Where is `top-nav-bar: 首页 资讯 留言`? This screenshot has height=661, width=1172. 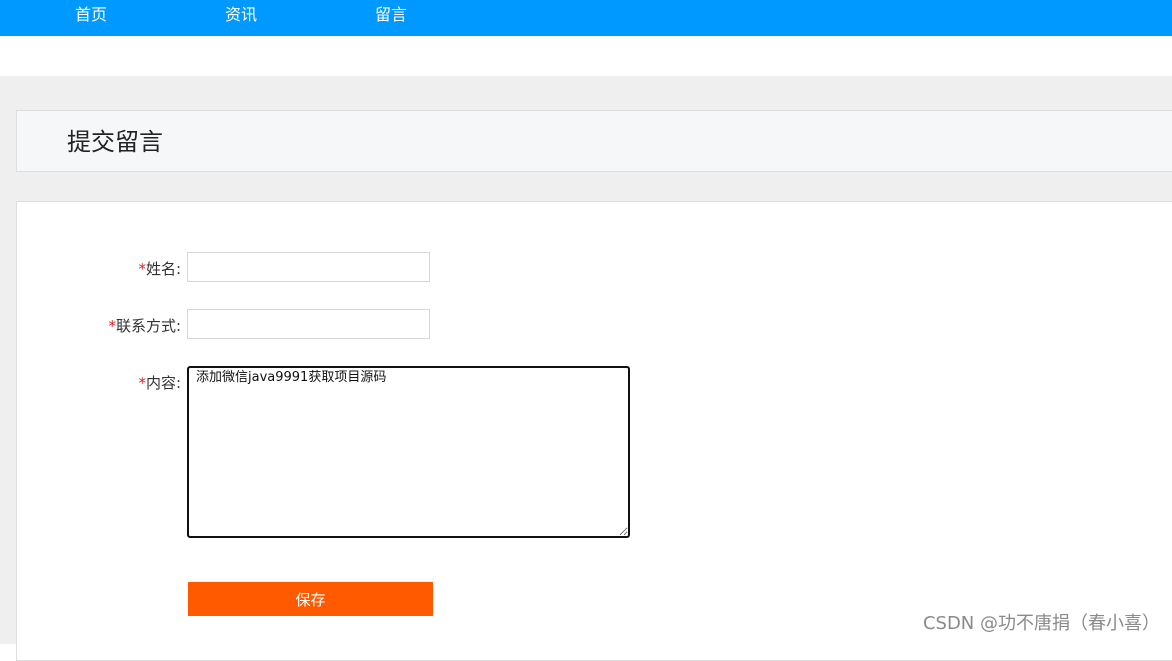
top-nav-bar: 首页 资讯 留言 is located at coordinates (586, 18).